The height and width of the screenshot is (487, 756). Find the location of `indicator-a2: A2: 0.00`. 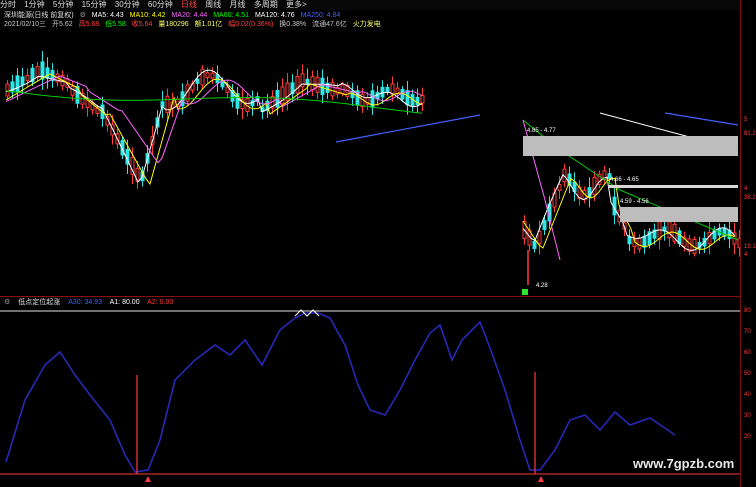

indicator-a2: A2: 0.00 is located at coordinates (160, 302).